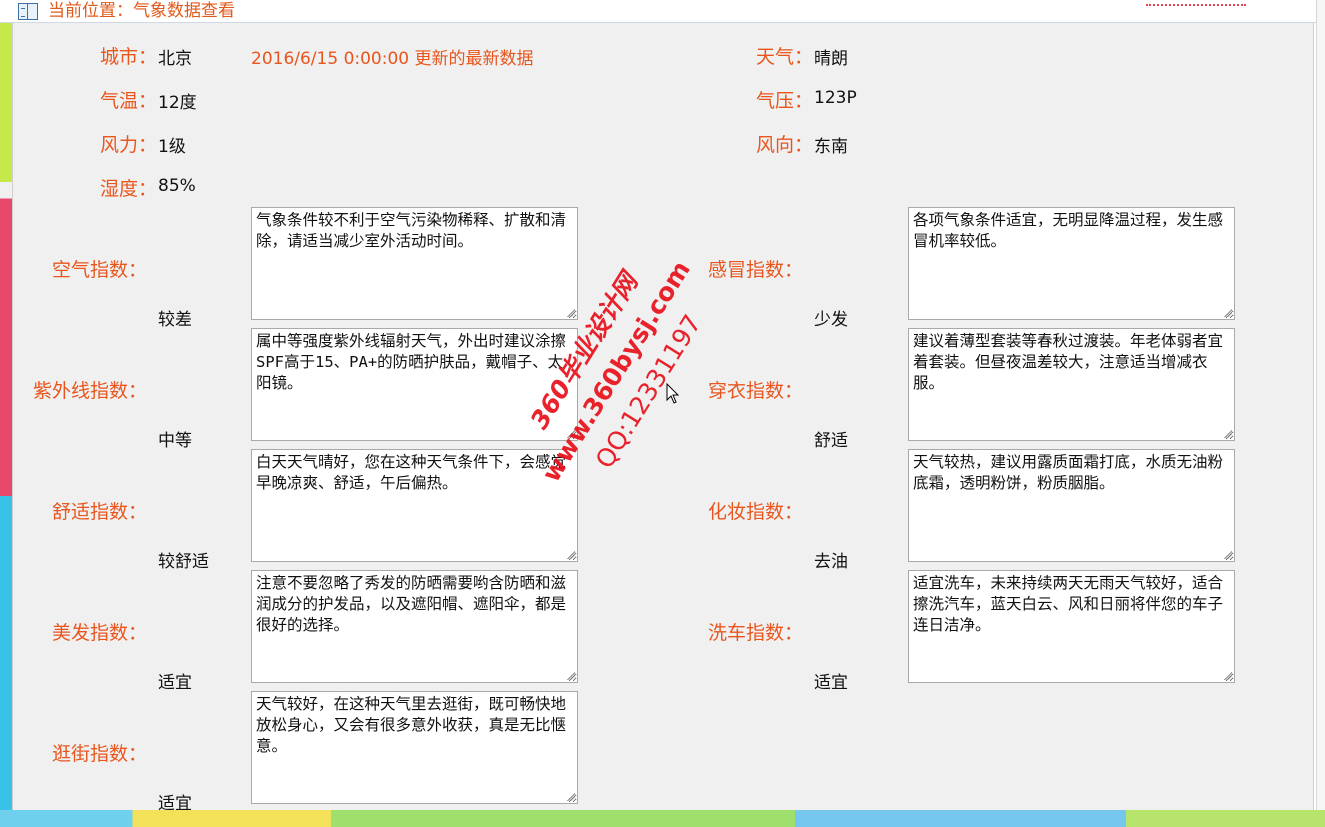 This screenshot has width=1325, height=827. I want to click on humidity-label: 湿度：, so click(128, 189).